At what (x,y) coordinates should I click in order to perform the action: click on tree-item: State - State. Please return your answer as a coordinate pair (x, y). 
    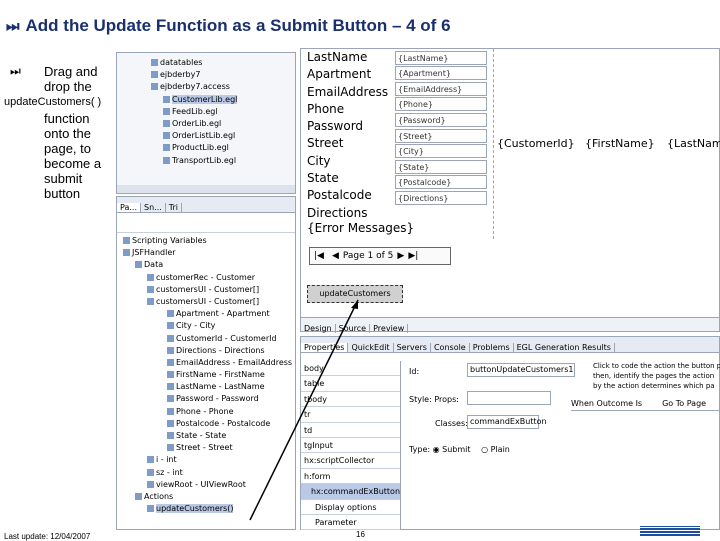
    Looking at the image, I should click on (207, 436).